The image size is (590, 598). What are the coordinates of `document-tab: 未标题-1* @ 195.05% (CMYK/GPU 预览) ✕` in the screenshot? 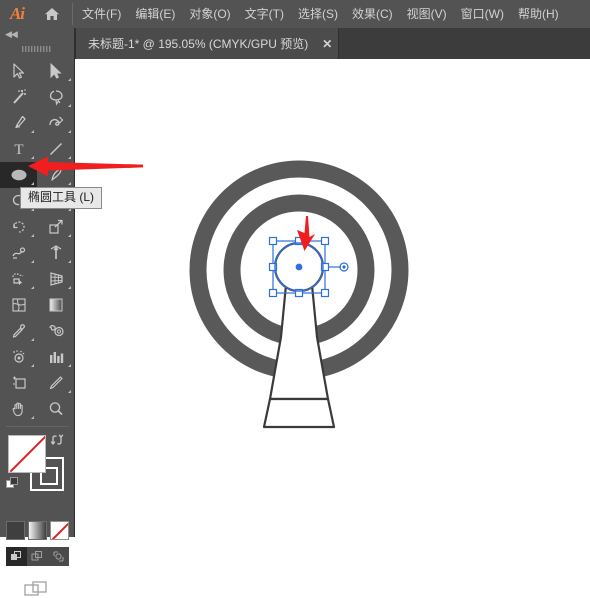 It's located at (207, 43).